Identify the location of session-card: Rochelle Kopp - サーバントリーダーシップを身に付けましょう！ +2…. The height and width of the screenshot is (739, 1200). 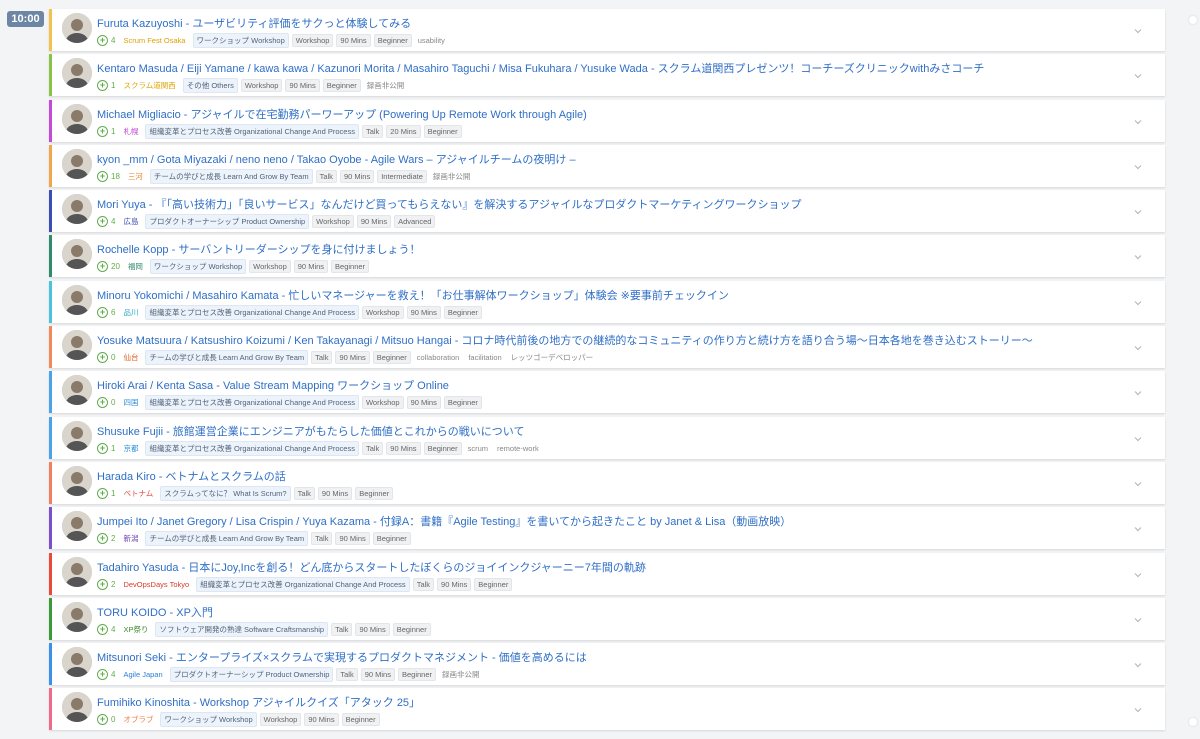
(607, 256).